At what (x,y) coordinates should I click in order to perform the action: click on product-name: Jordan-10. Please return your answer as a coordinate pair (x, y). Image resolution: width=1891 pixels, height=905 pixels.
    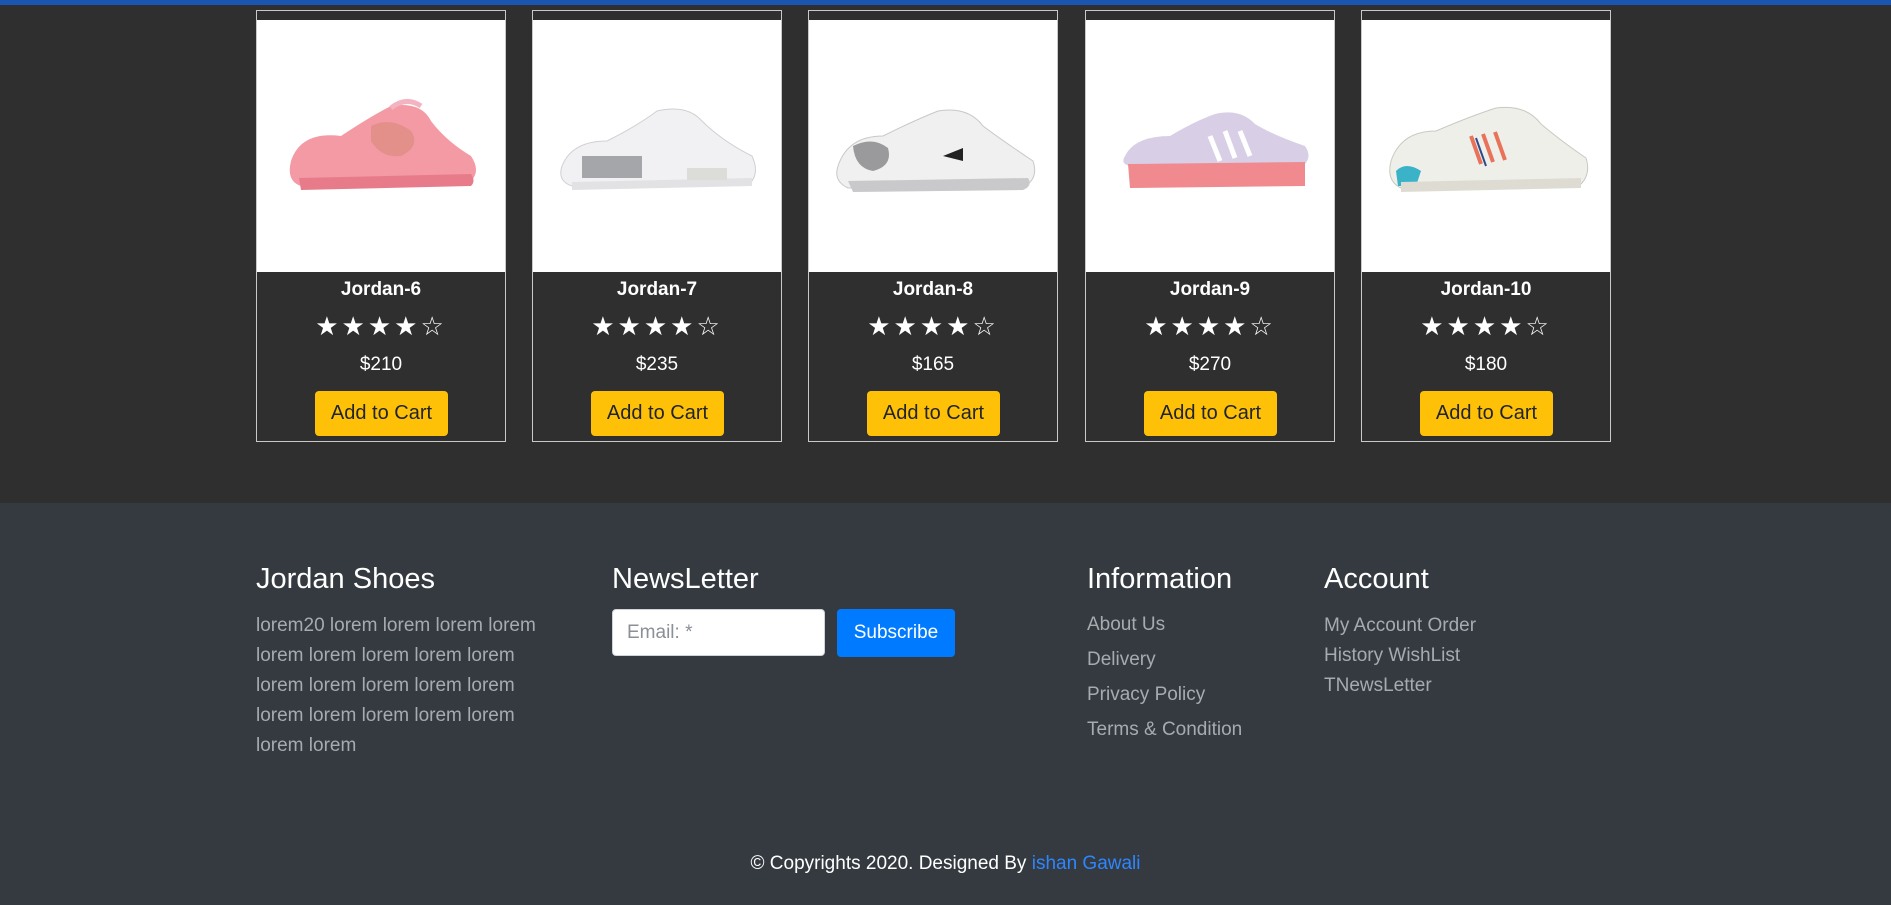
    Looking at the image, I should click on (1486, 289).